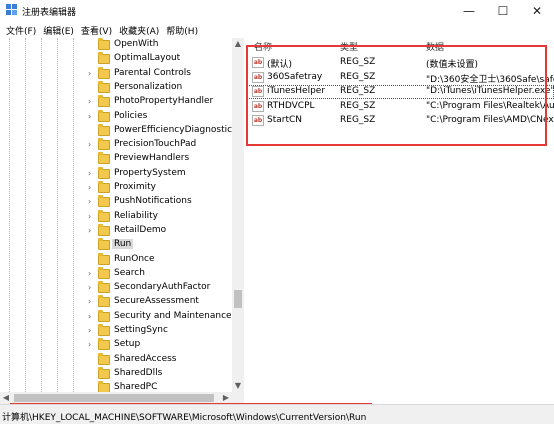  I want to click on value-data: "D:\iTunes\iTunesHelper.exe", so click(490, 91).